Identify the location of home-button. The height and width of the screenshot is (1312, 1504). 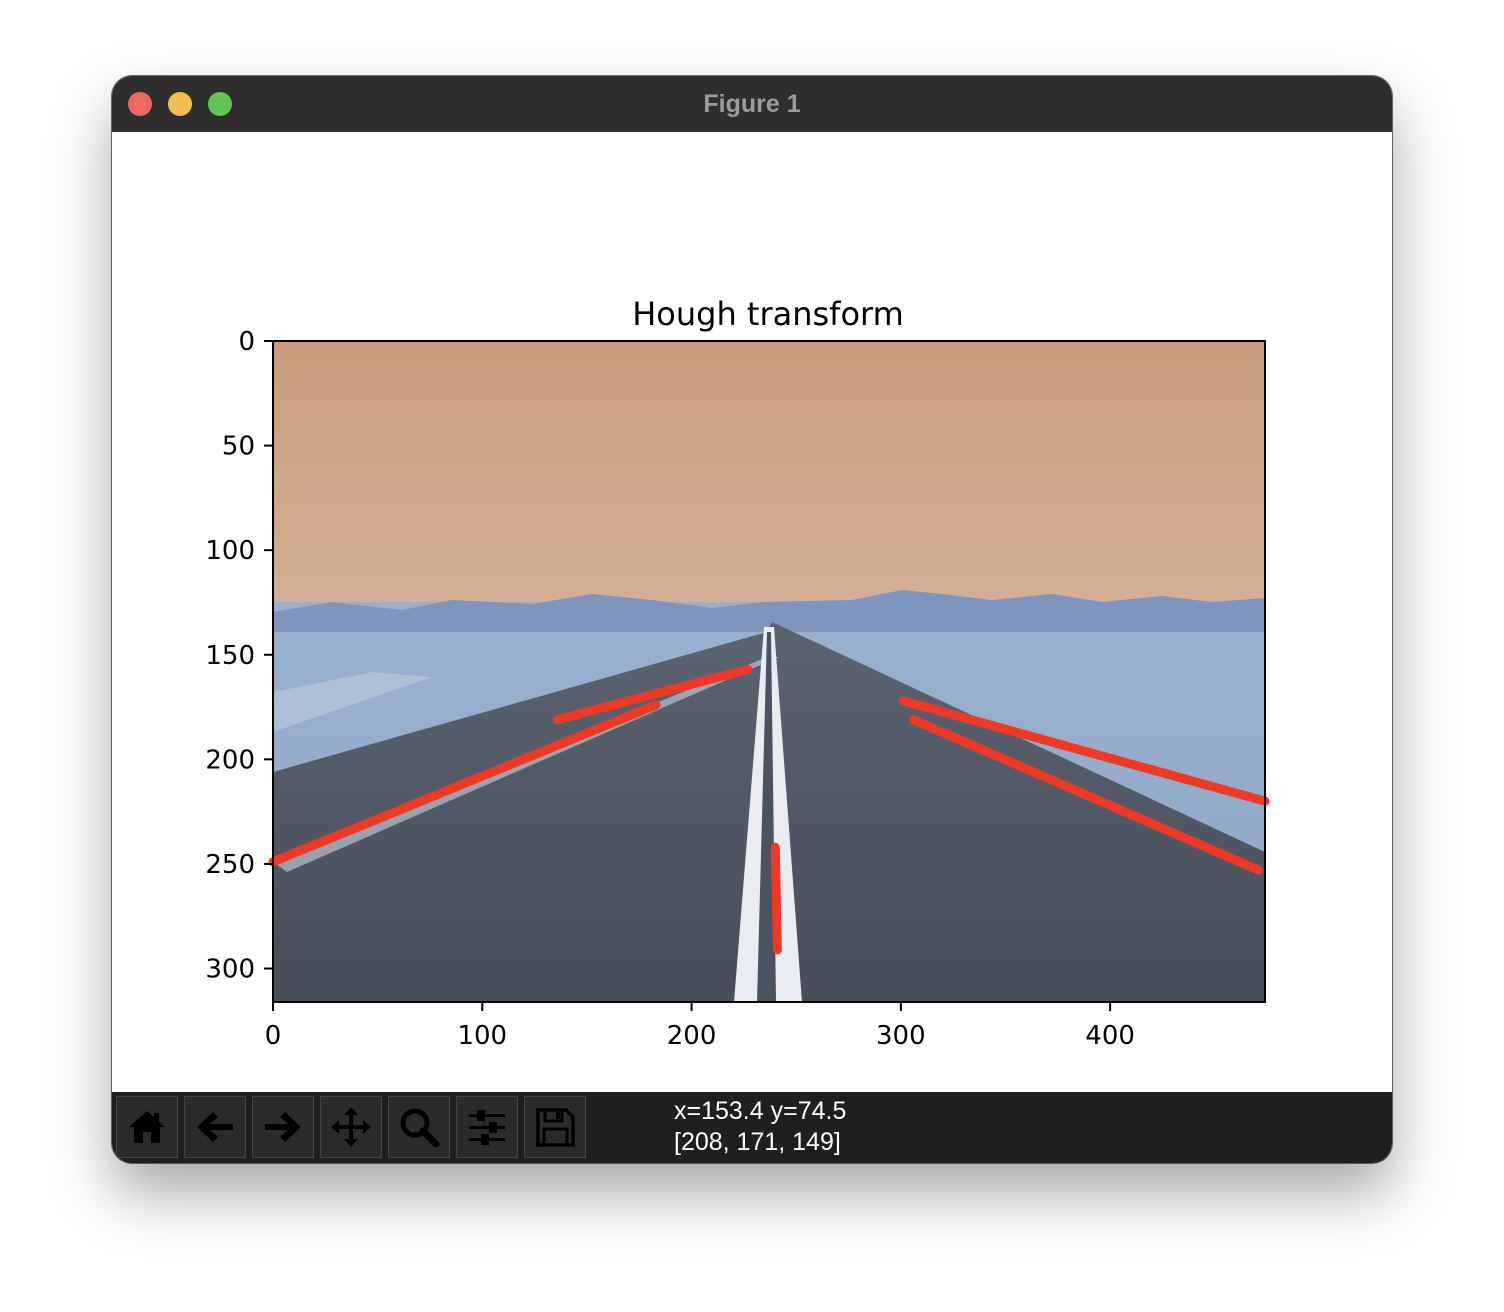
(147, 1127).